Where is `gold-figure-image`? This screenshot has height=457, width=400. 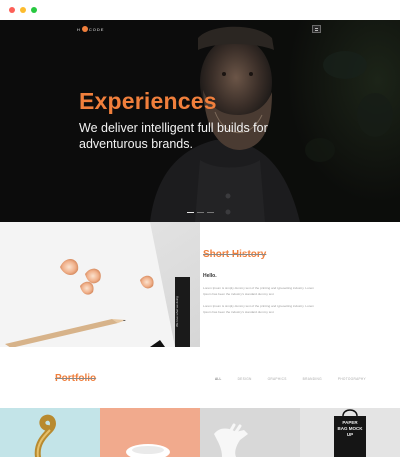 gold-figure-image is located at coordinates (50, 432).